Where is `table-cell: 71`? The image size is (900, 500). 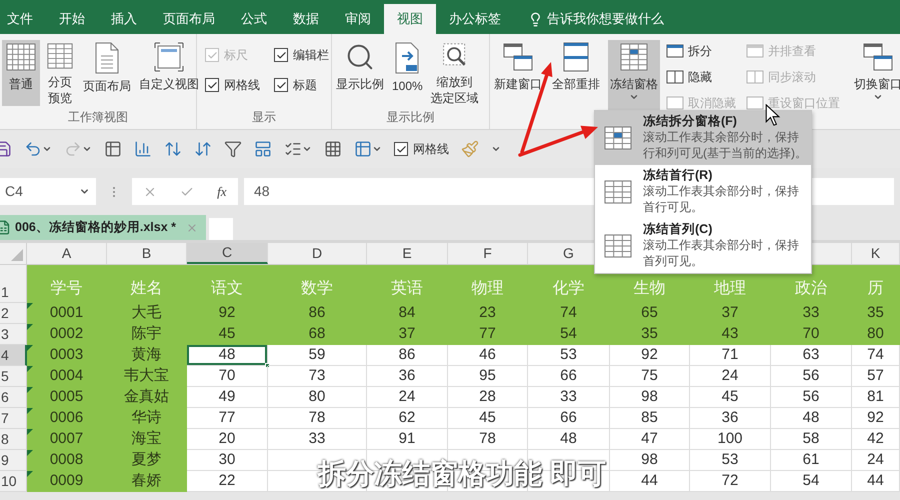
table-cell: 71 is located at coordinates (730, 355).